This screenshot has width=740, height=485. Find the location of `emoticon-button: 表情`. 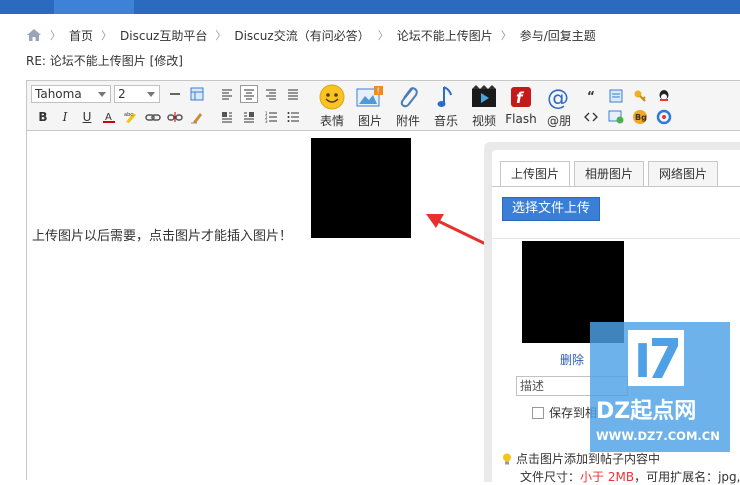

emoticon-button: 表情 is located at coordinates (332, 106).